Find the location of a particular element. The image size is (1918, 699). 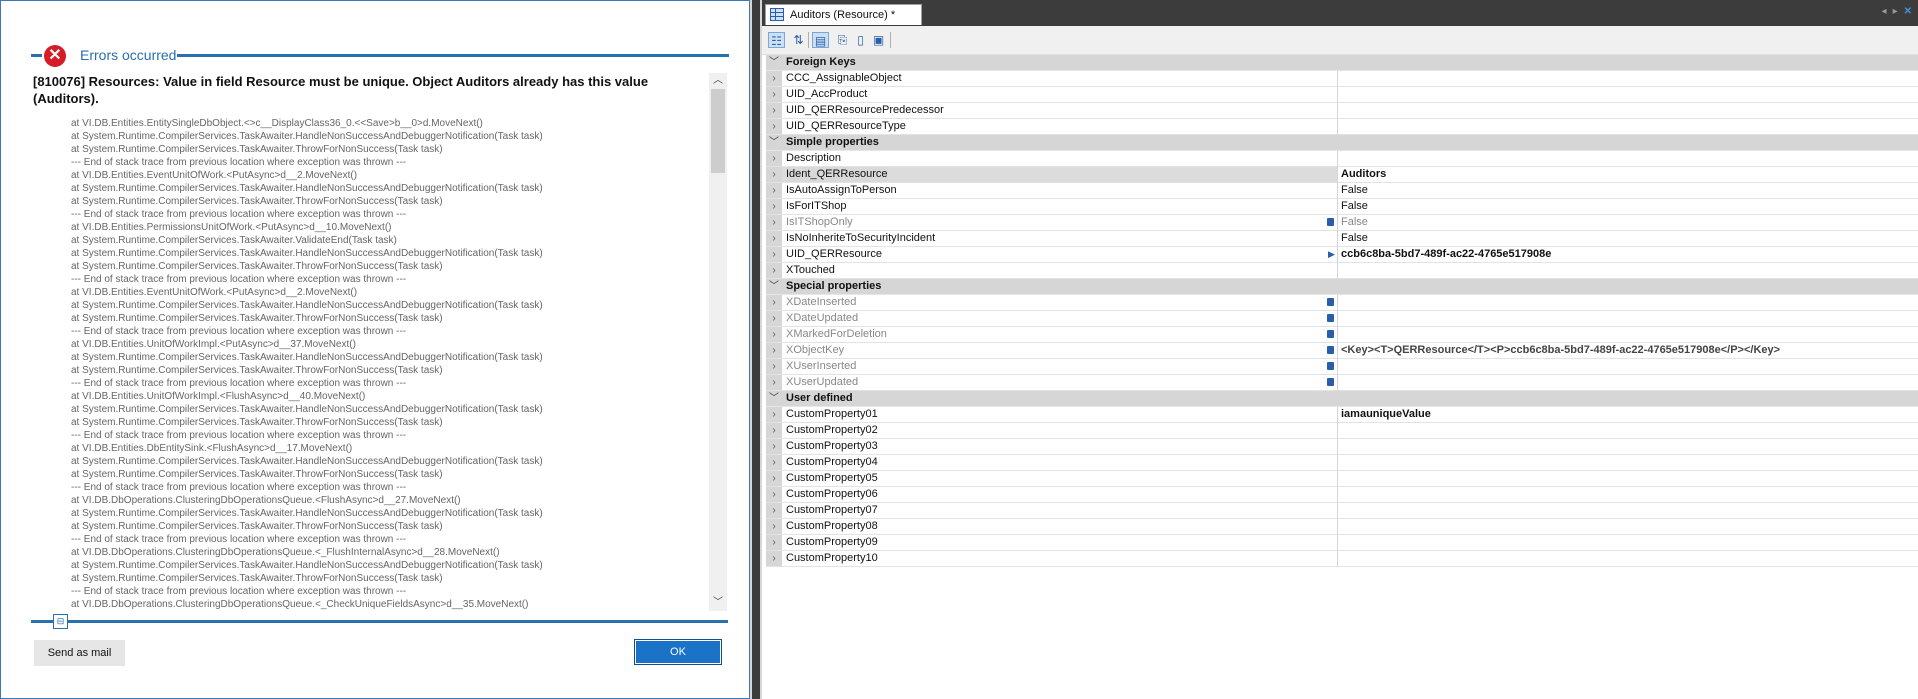

relations-icon: ⎘ is located at coordinates (842, 40).